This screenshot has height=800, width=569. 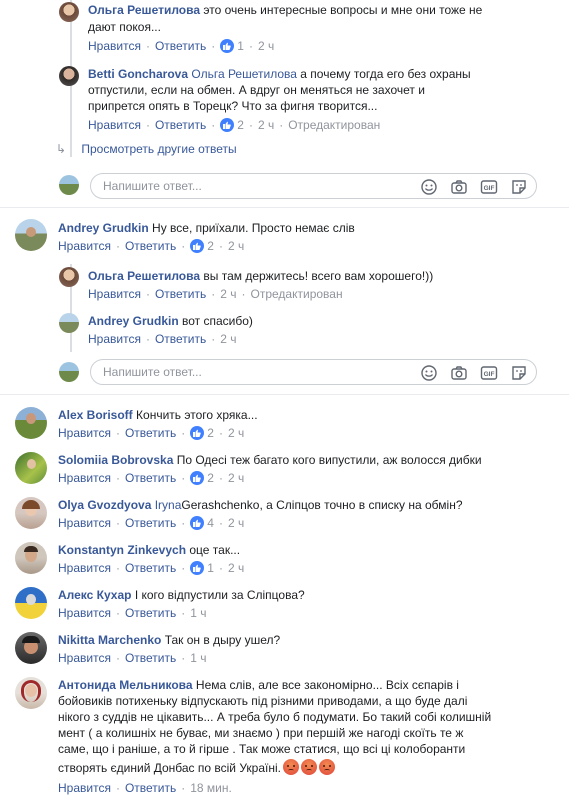 I want to click on mention-link: Ольга Решетилова, so click(x=244, y=74).